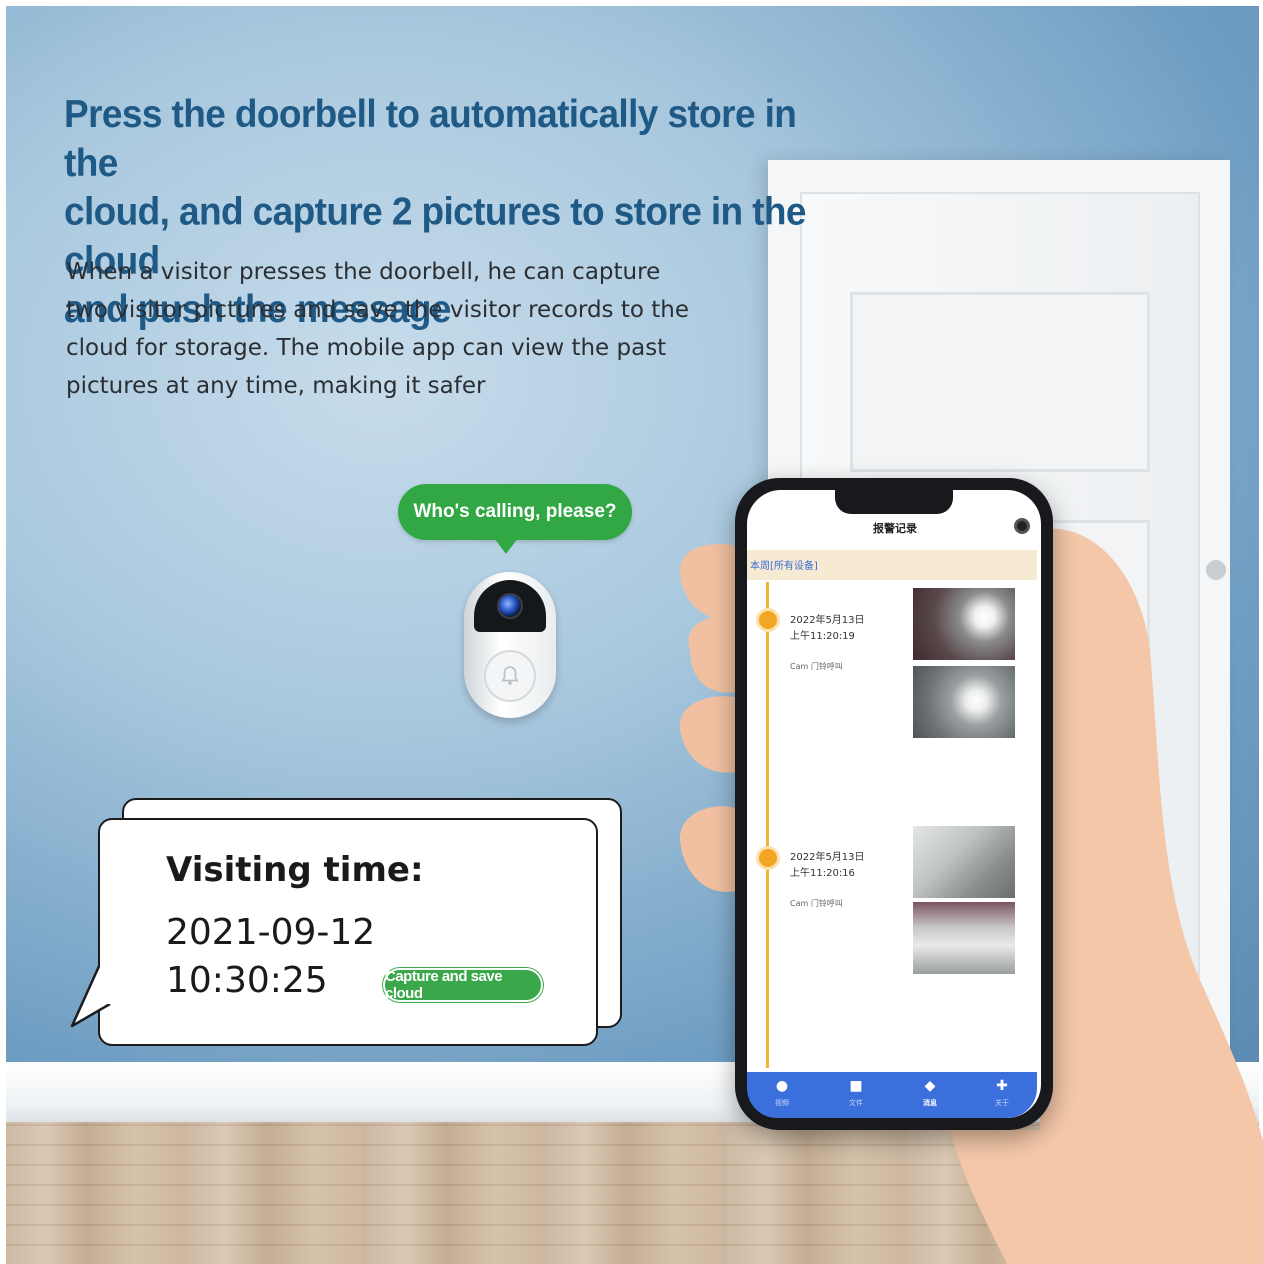 This screenshot has width=1263, height=1264. I want to click on timeline-line, so click(767, 825).